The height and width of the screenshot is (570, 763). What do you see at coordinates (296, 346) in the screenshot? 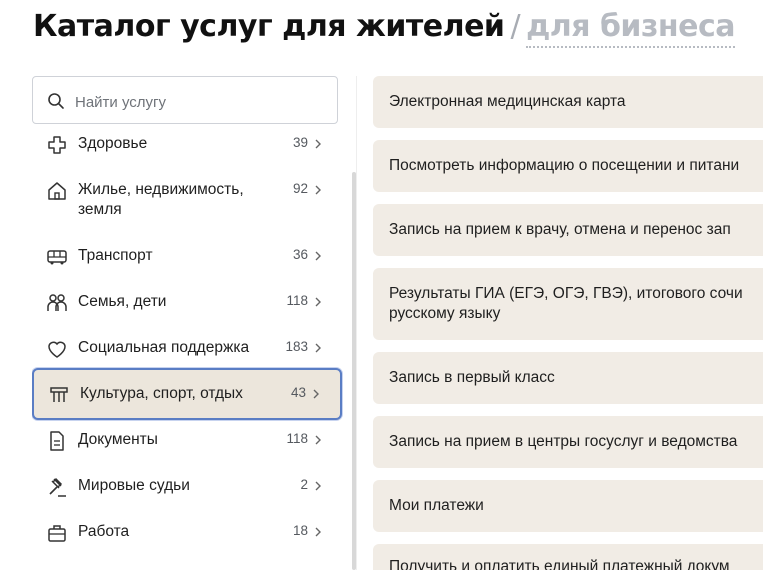
I see `category-count: 183` at bounding box center [296, 346].